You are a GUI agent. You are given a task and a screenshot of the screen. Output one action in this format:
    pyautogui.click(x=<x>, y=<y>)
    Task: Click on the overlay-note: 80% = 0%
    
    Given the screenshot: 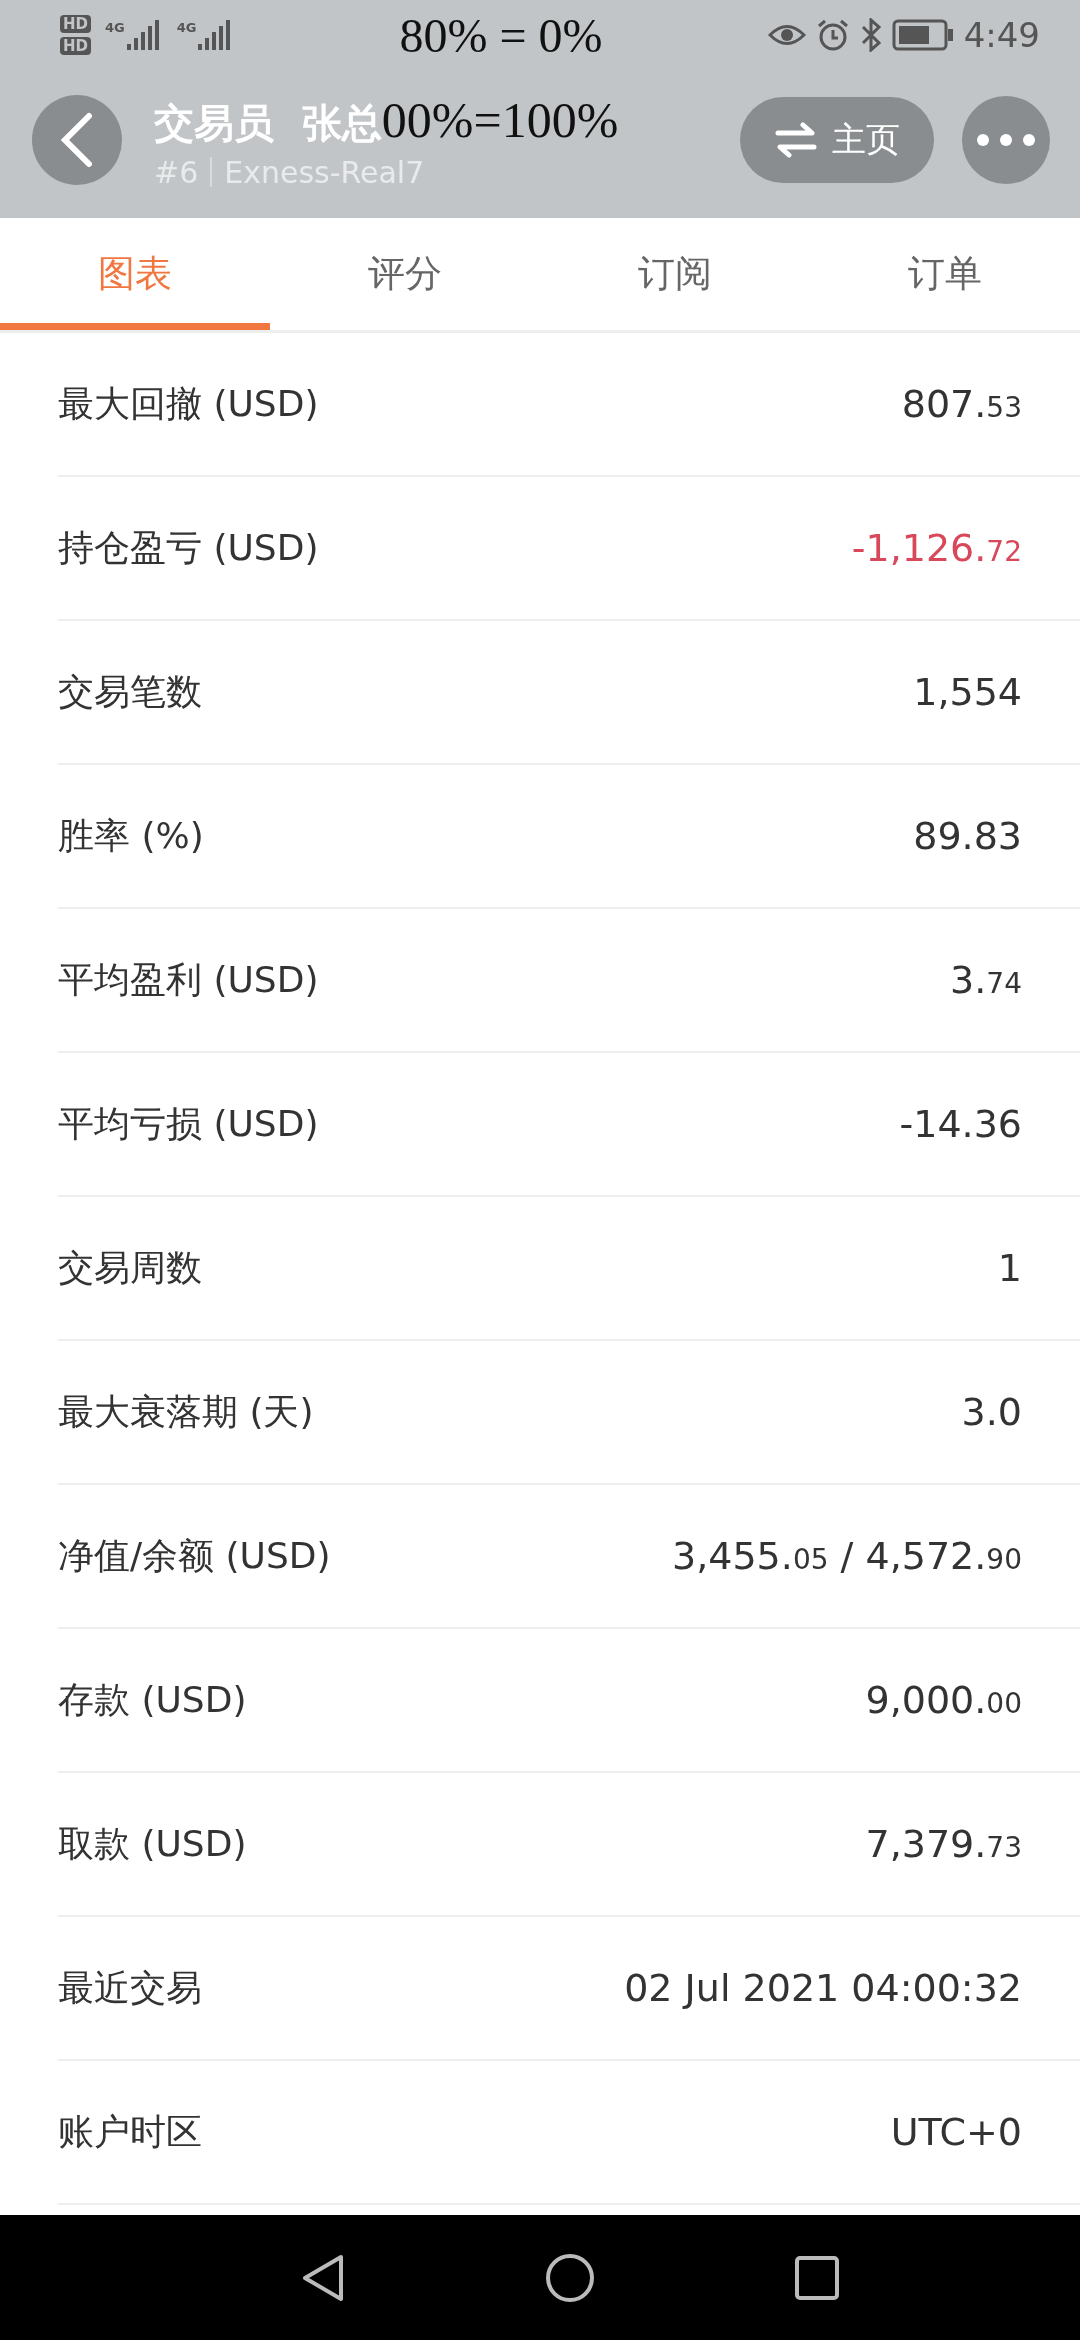 What is the action you would take?
    pyautogui.click(x=501, y=35)
    